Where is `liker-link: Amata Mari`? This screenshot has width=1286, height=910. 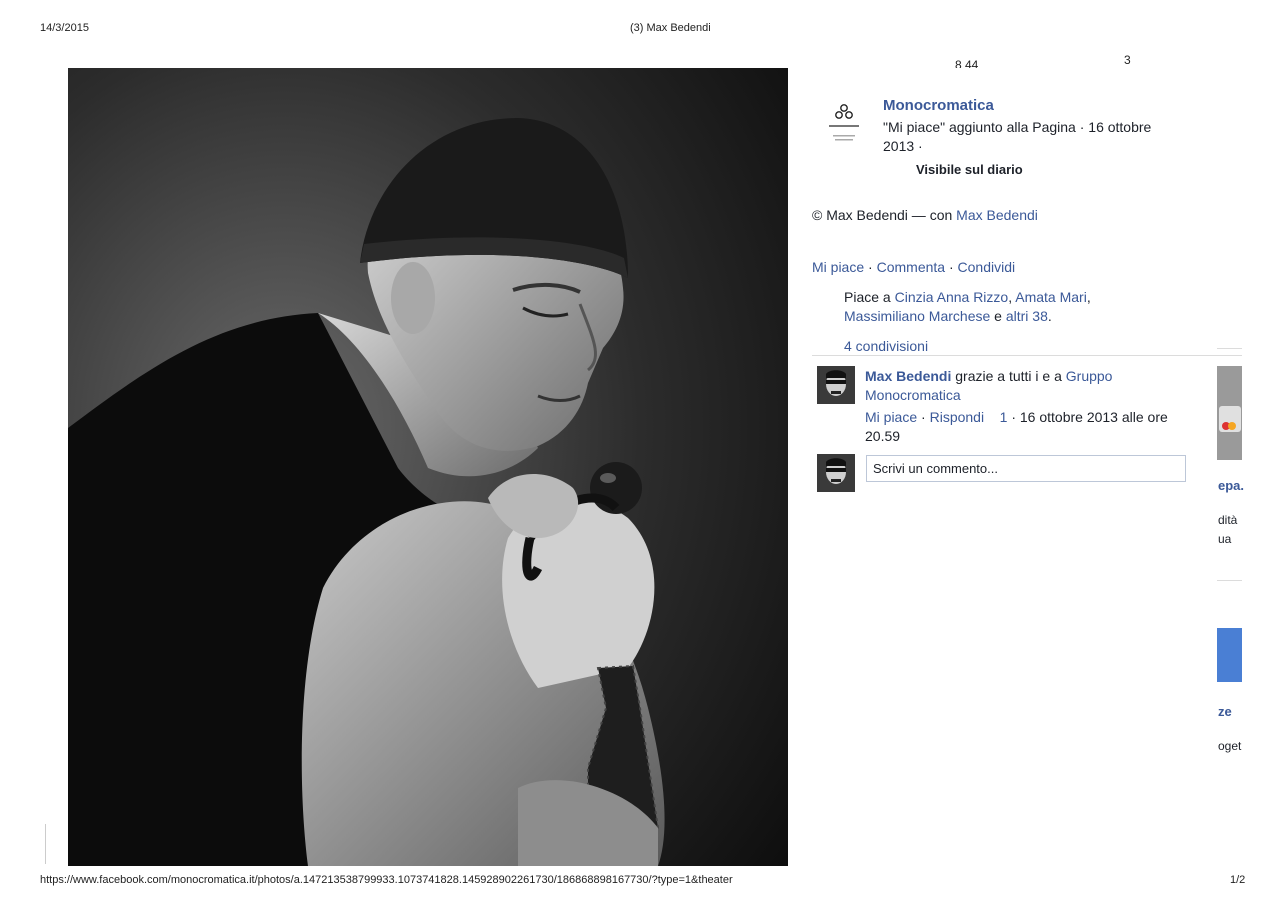 liker-link: Amata Mari is located at coordinates (1051, 297).